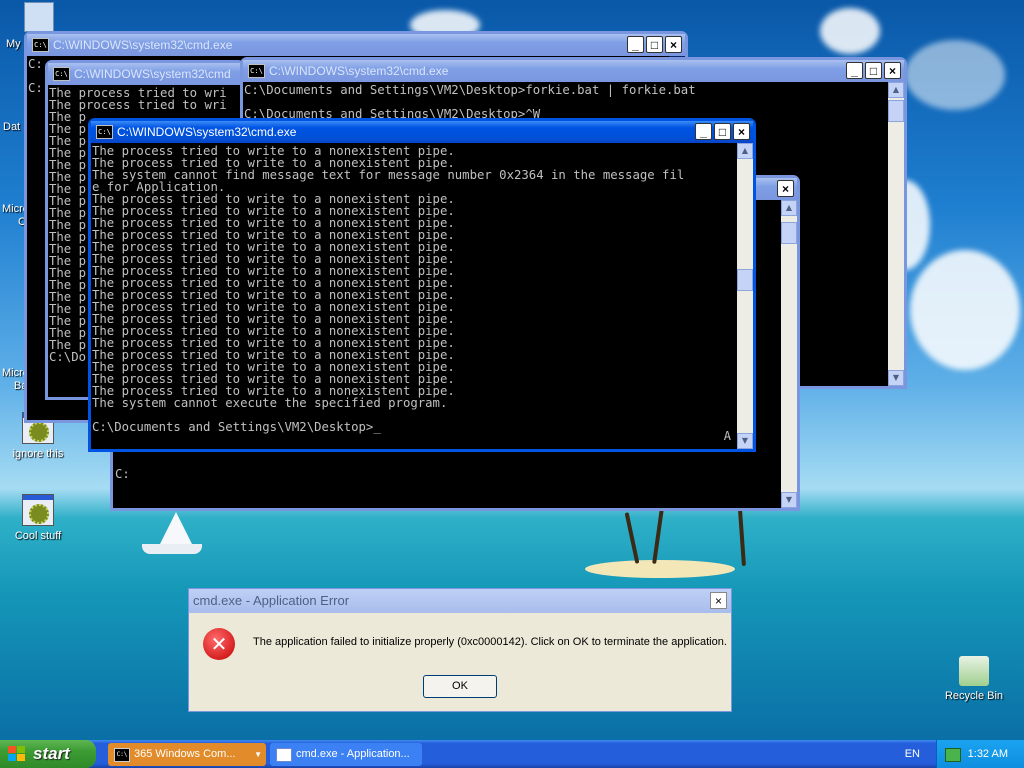 The width and height of the screenshot is (1024, 768). What do you see at coordinates (38, 454) in the screenshot?
I see `desktop-icon-label: ignore this` at bounding box center [38, 454].